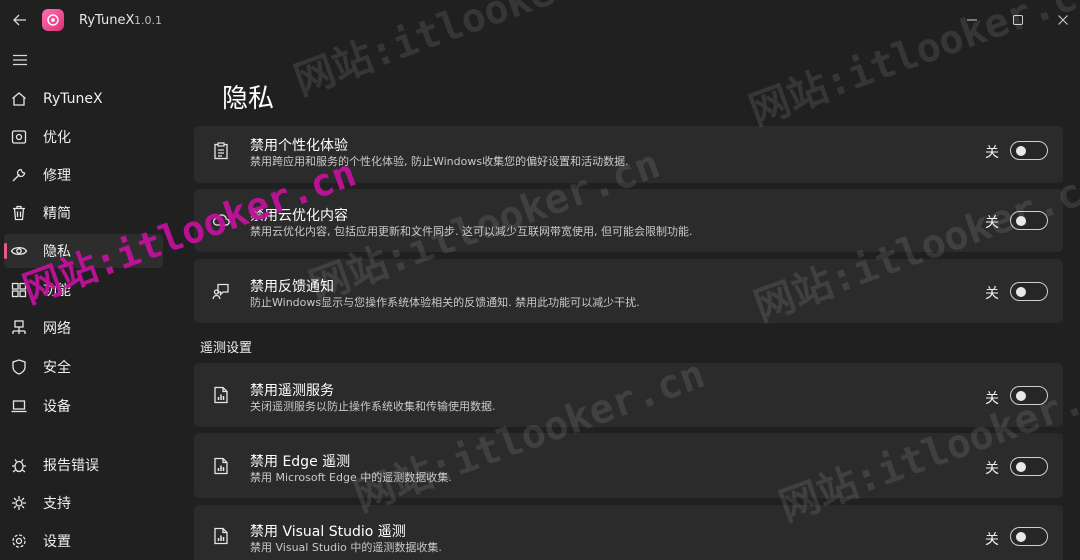  I want to click on sidebar-item-home: RyTuneX, so click(83, 99).